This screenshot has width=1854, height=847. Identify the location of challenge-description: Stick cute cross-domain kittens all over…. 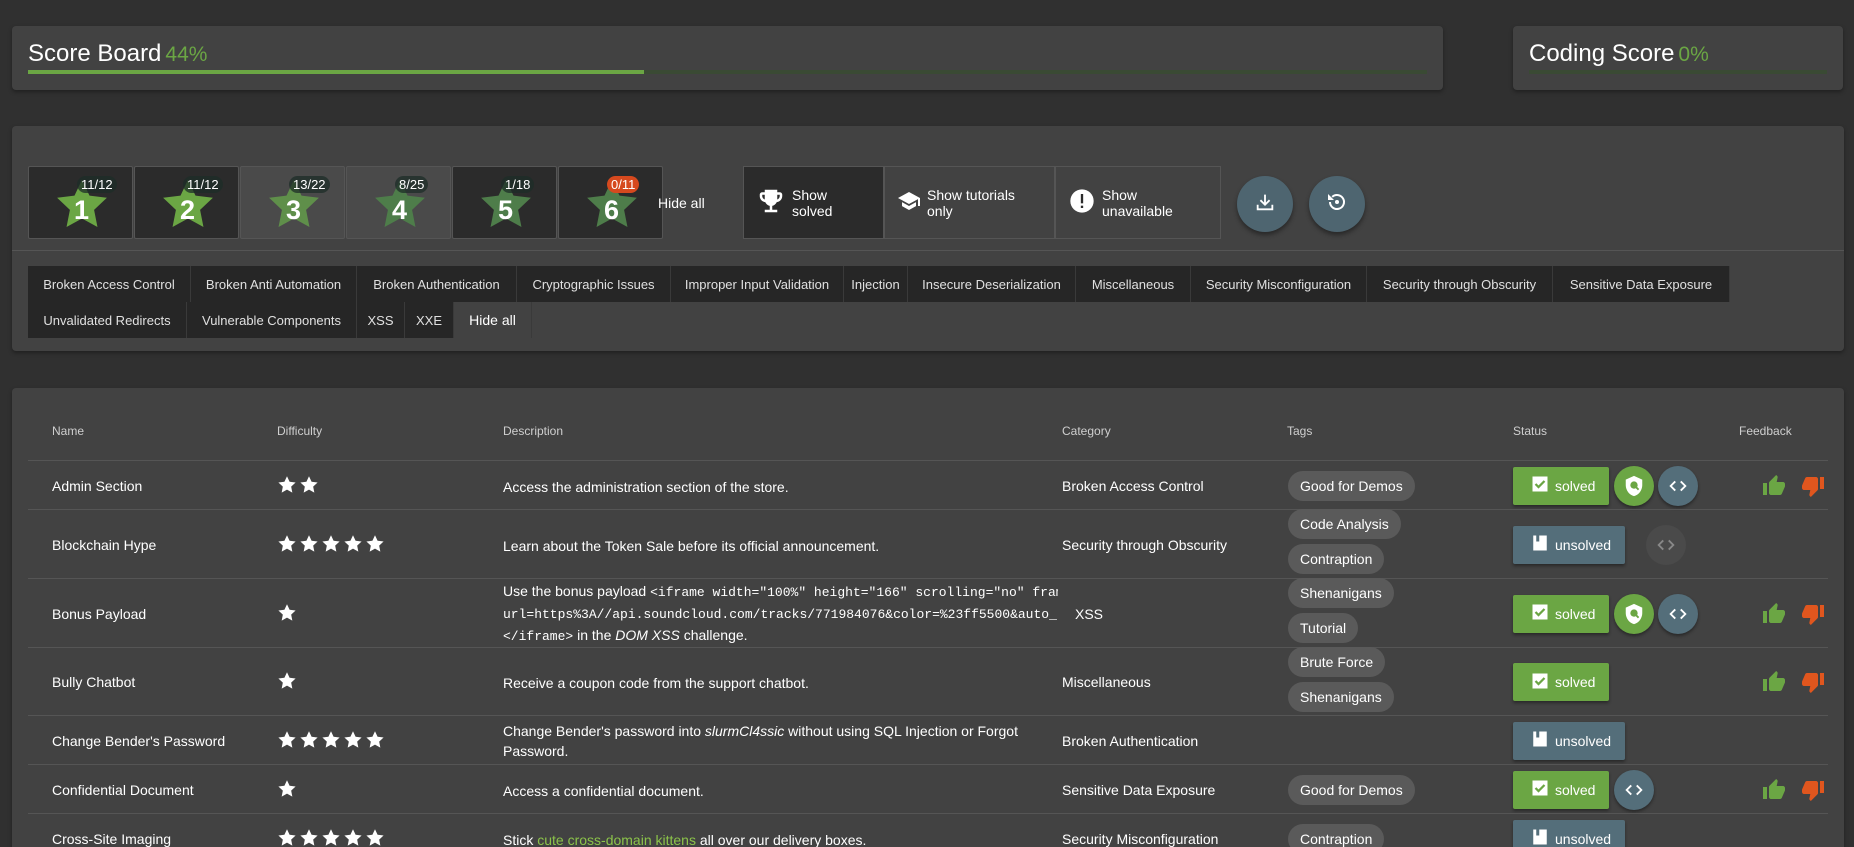
(780, 838).